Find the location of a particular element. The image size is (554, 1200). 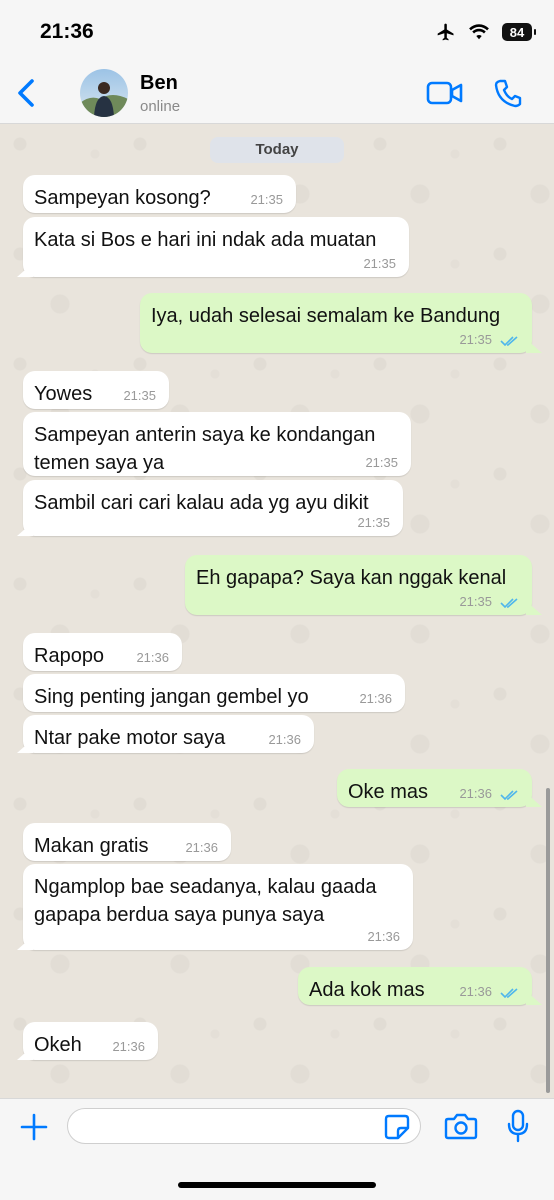

phone-icon is located at coordinates (508, 93).